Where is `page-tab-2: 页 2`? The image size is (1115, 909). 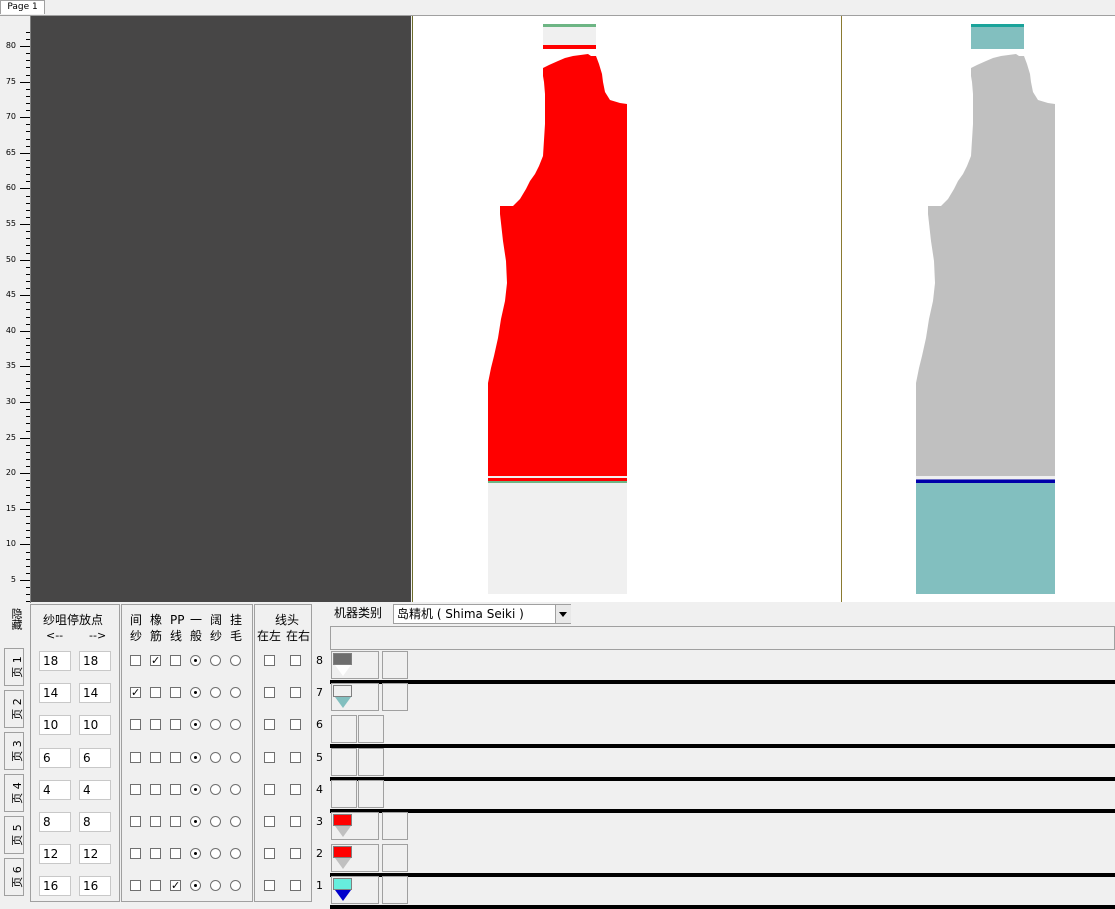
page-tab-2: 页 2 is located at coordinates (14, 709).